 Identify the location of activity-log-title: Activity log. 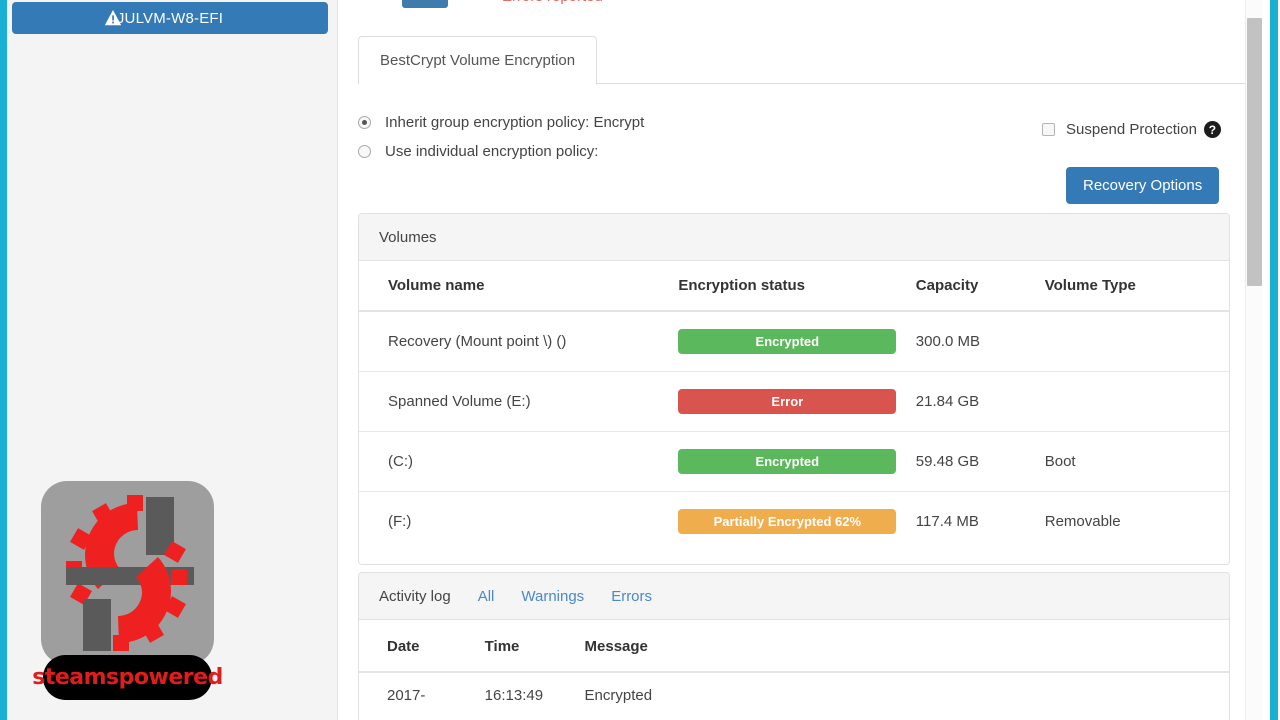
(415, 596).